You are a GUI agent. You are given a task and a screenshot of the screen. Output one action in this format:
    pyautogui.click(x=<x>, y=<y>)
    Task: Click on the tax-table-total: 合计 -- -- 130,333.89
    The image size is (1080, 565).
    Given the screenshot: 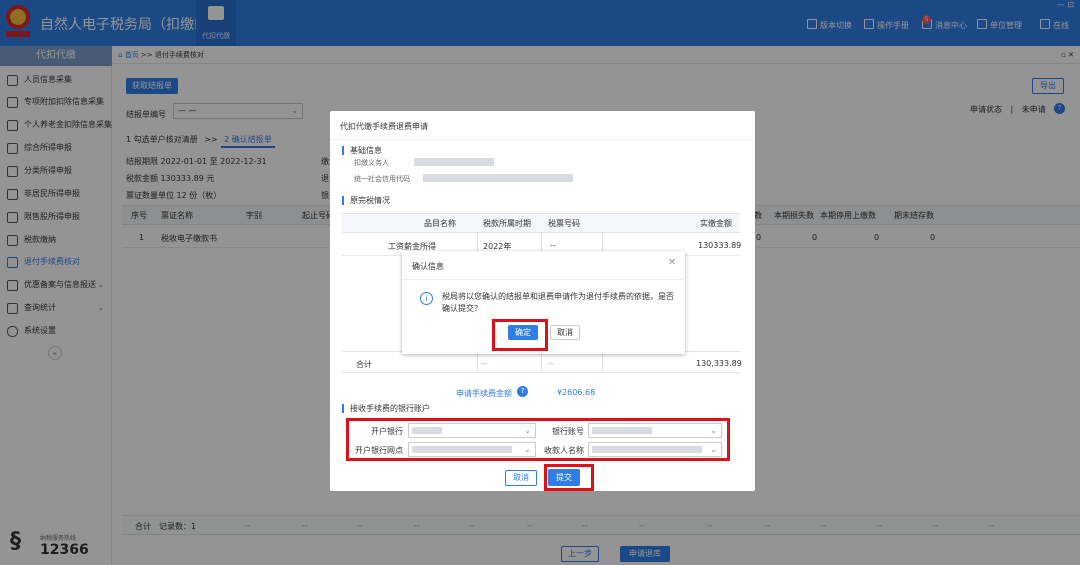 What is the action you would take?
    pyautogui.click(x=542, y=362)
    